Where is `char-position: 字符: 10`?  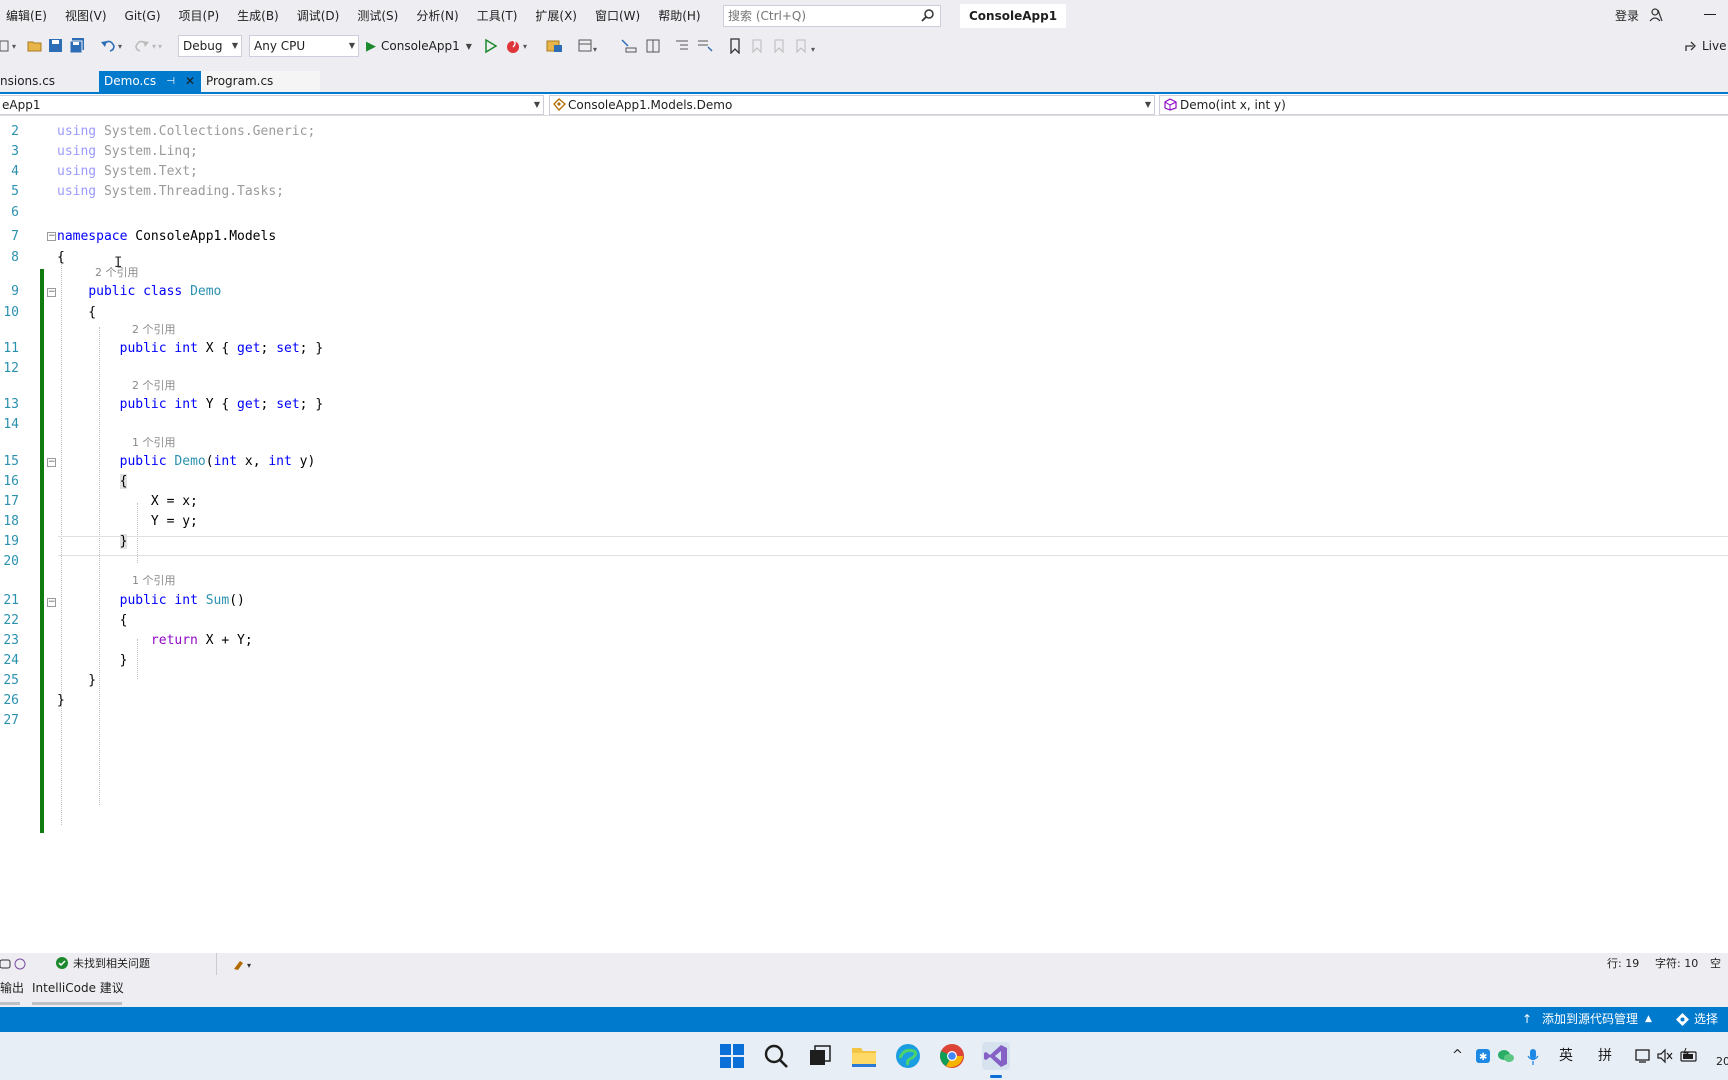 char-position: 字符: 10 is located at coordinates (1676, 964).